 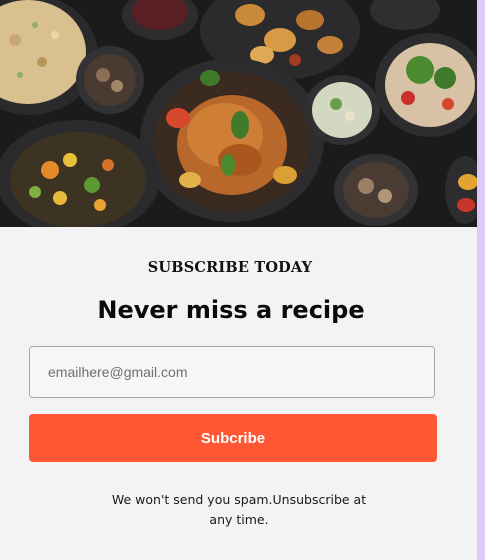 What do you see at coordinates (481, 280) in the screenshot?
I see `page-background-strip` at bounding box center [481, 280].